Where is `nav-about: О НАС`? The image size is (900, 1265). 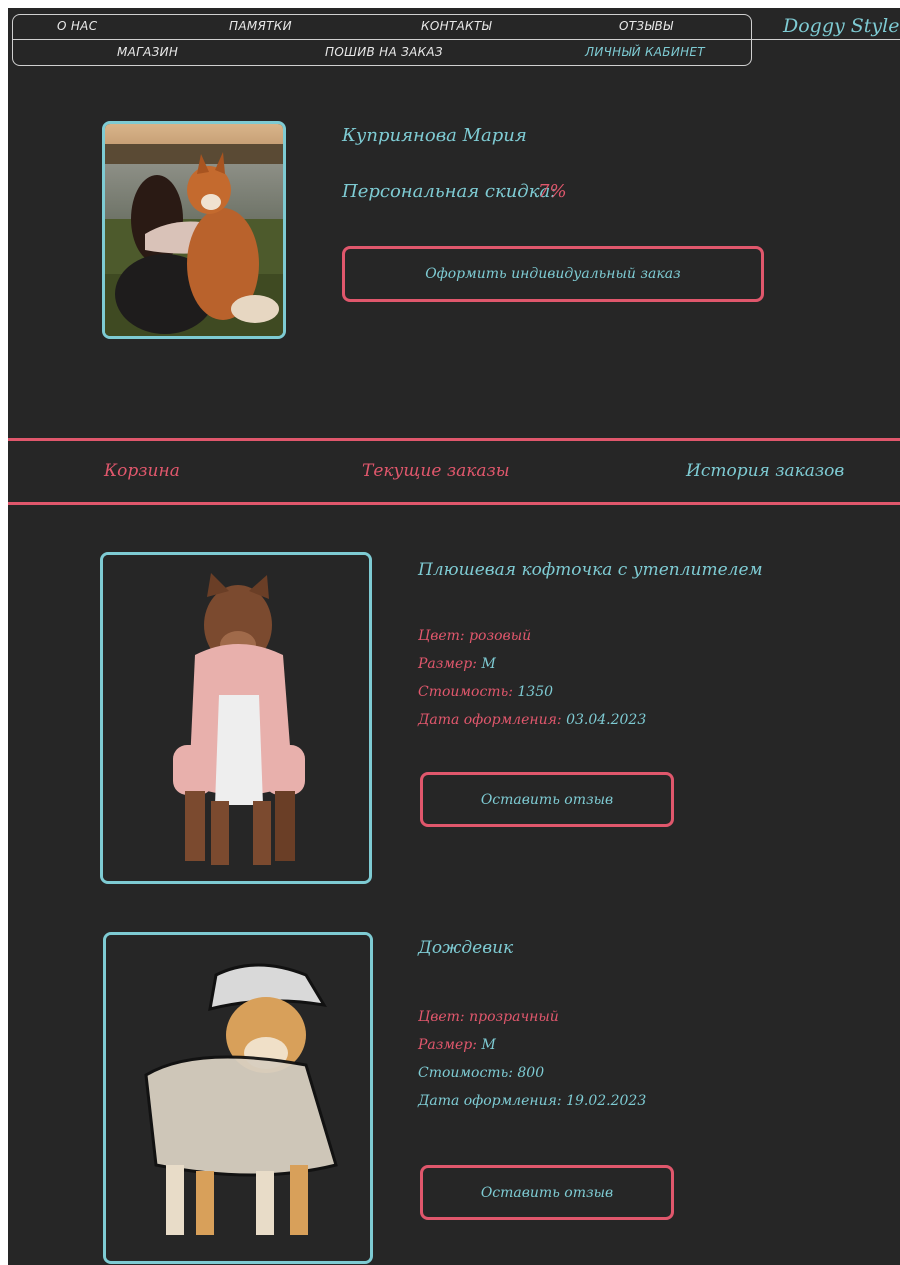 nav-about: О НАС is located at coordinates (77, 26).